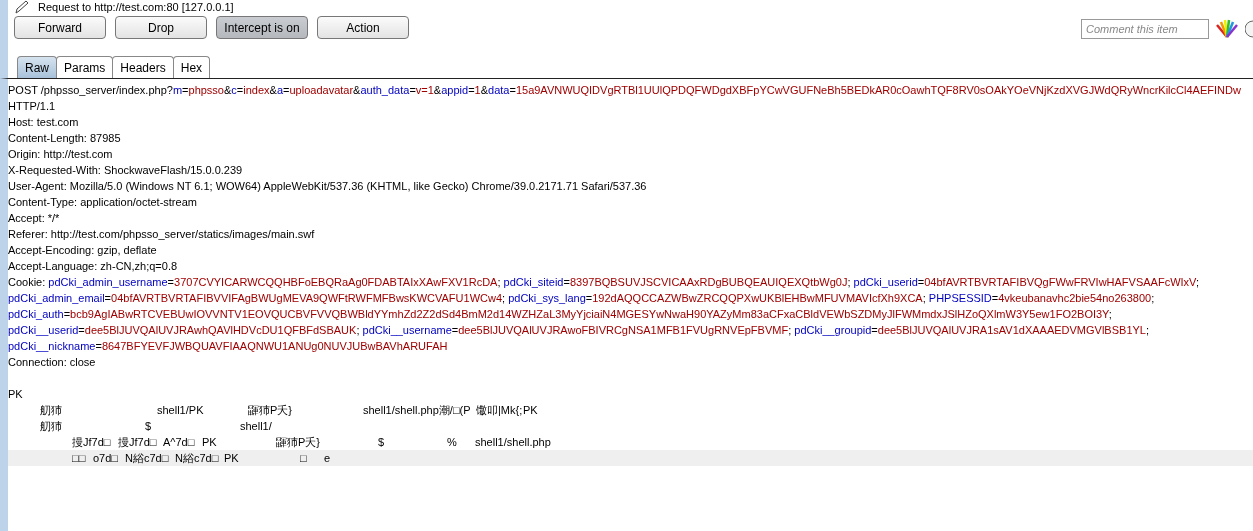 Image resolution: width=1253 pixels, height=531 pixels. What do you see at coordinates (513, 442) in the screenshot?
I see `binary-text: shell1/shell.php` at bounding box center [513, 442].